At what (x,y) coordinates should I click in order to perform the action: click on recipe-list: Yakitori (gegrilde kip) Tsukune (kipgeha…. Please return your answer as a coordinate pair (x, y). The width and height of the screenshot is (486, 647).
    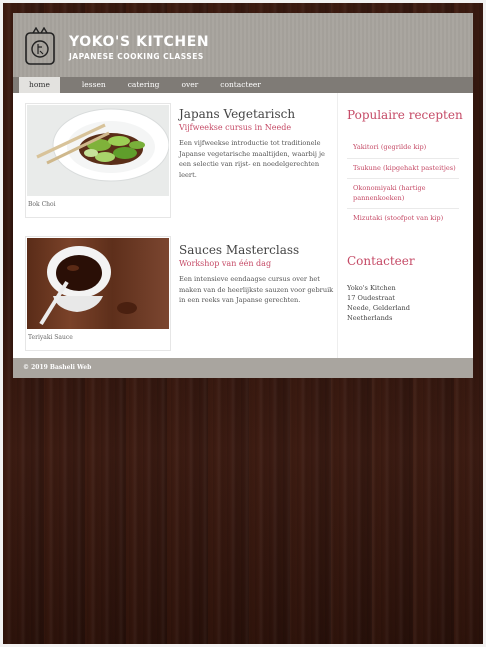
    Looking at the image, I should click on (403, 183).